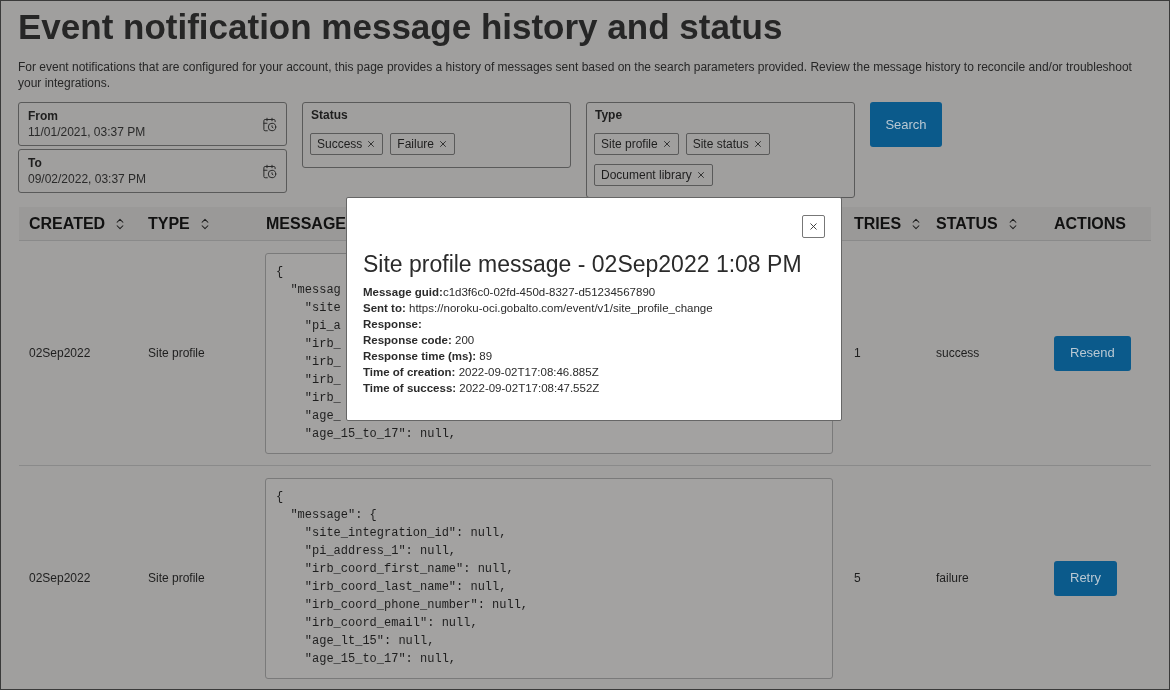 The image size is (1170, 690). I want to click on field-label: To, so click(35, 163).